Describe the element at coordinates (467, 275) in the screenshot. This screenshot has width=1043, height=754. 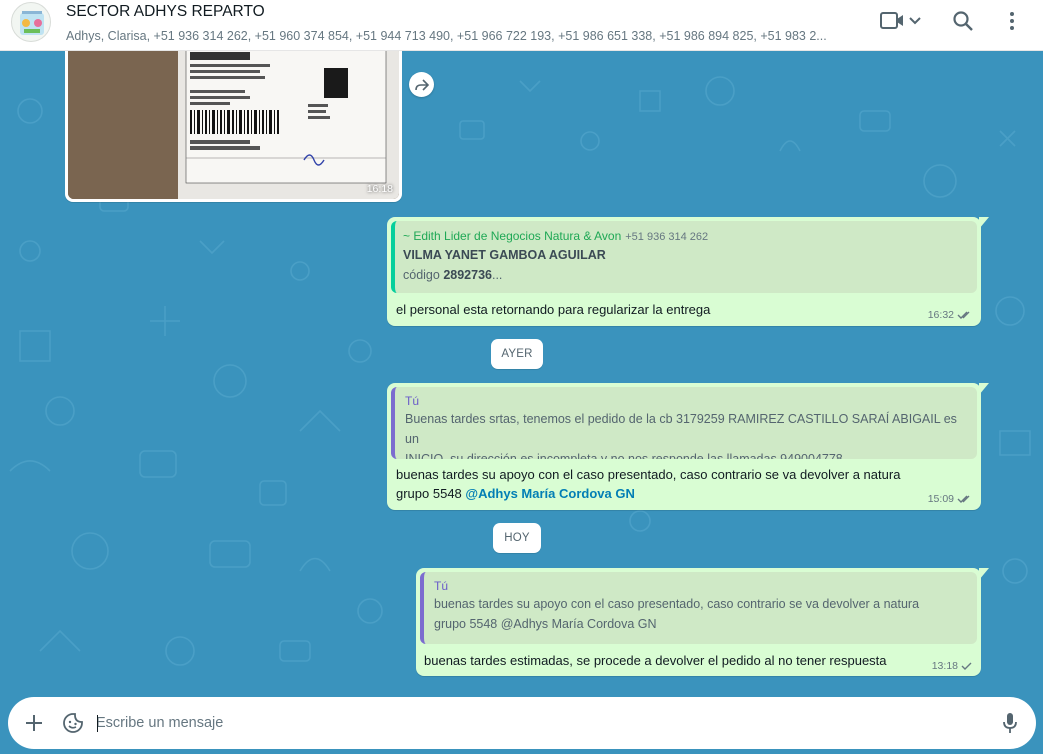
I see `quote-code: 2892736` at that location.